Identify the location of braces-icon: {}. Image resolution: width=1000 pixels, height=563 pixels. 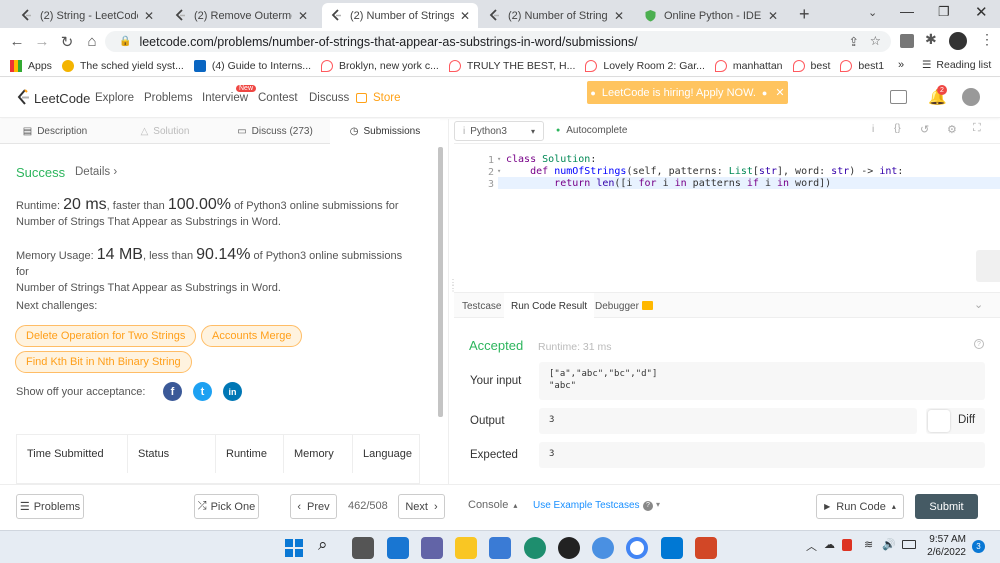
(897, 128).